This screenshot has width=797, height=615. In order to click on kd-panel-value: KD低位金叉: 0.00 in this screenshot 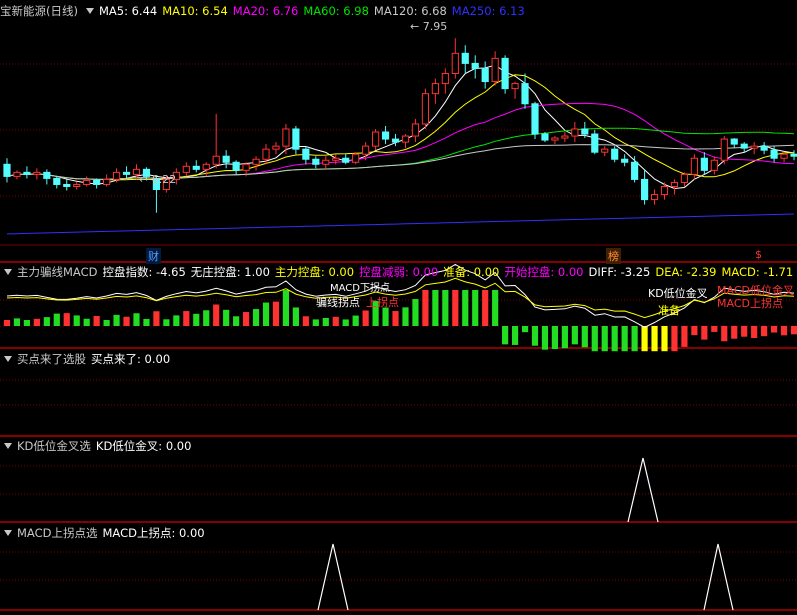, I will do `click(143, 446)`.